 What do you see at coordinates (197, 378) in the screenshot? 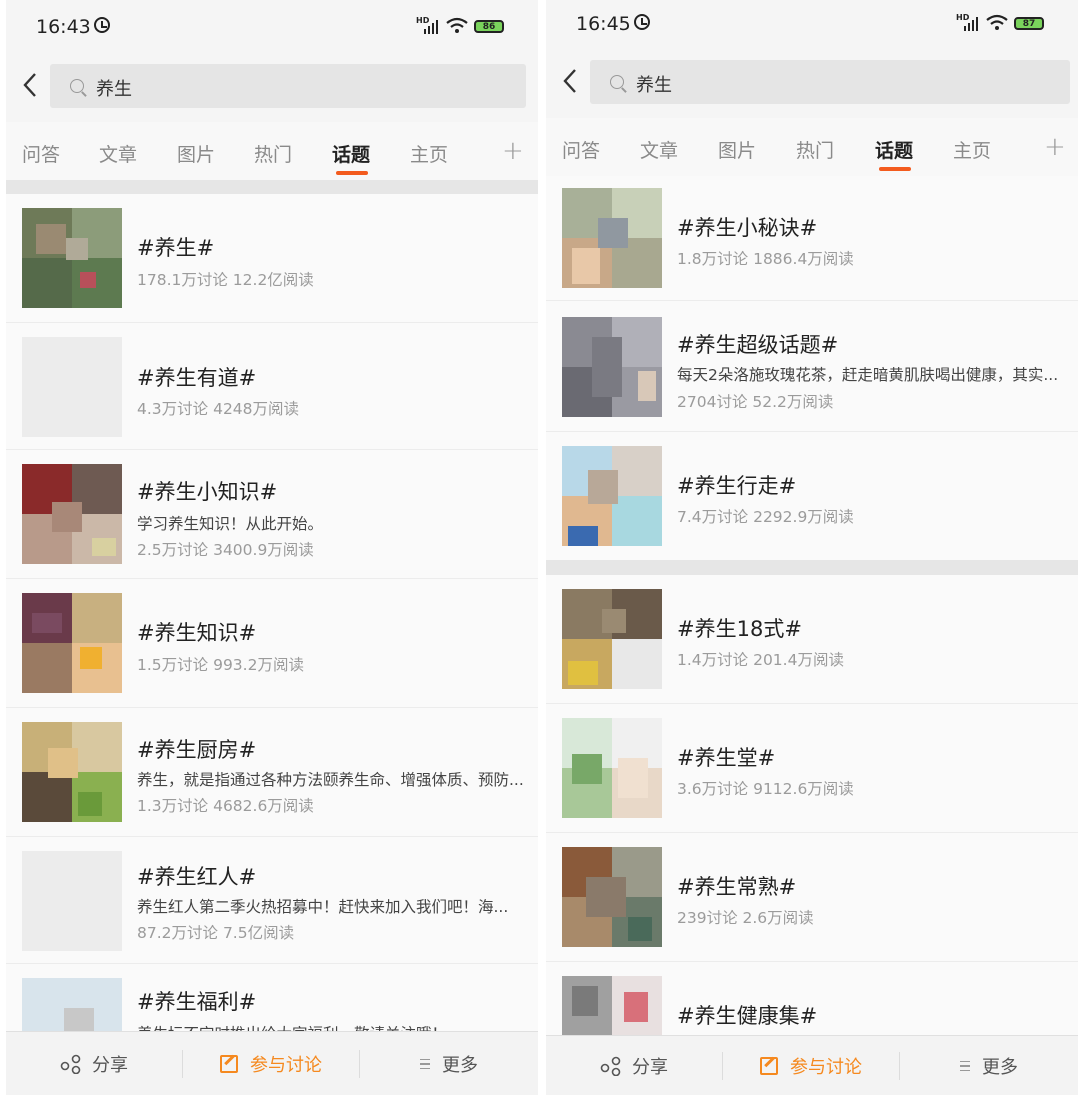
I see `topic-title: #养生有道#` at bounding box center [197, 378].